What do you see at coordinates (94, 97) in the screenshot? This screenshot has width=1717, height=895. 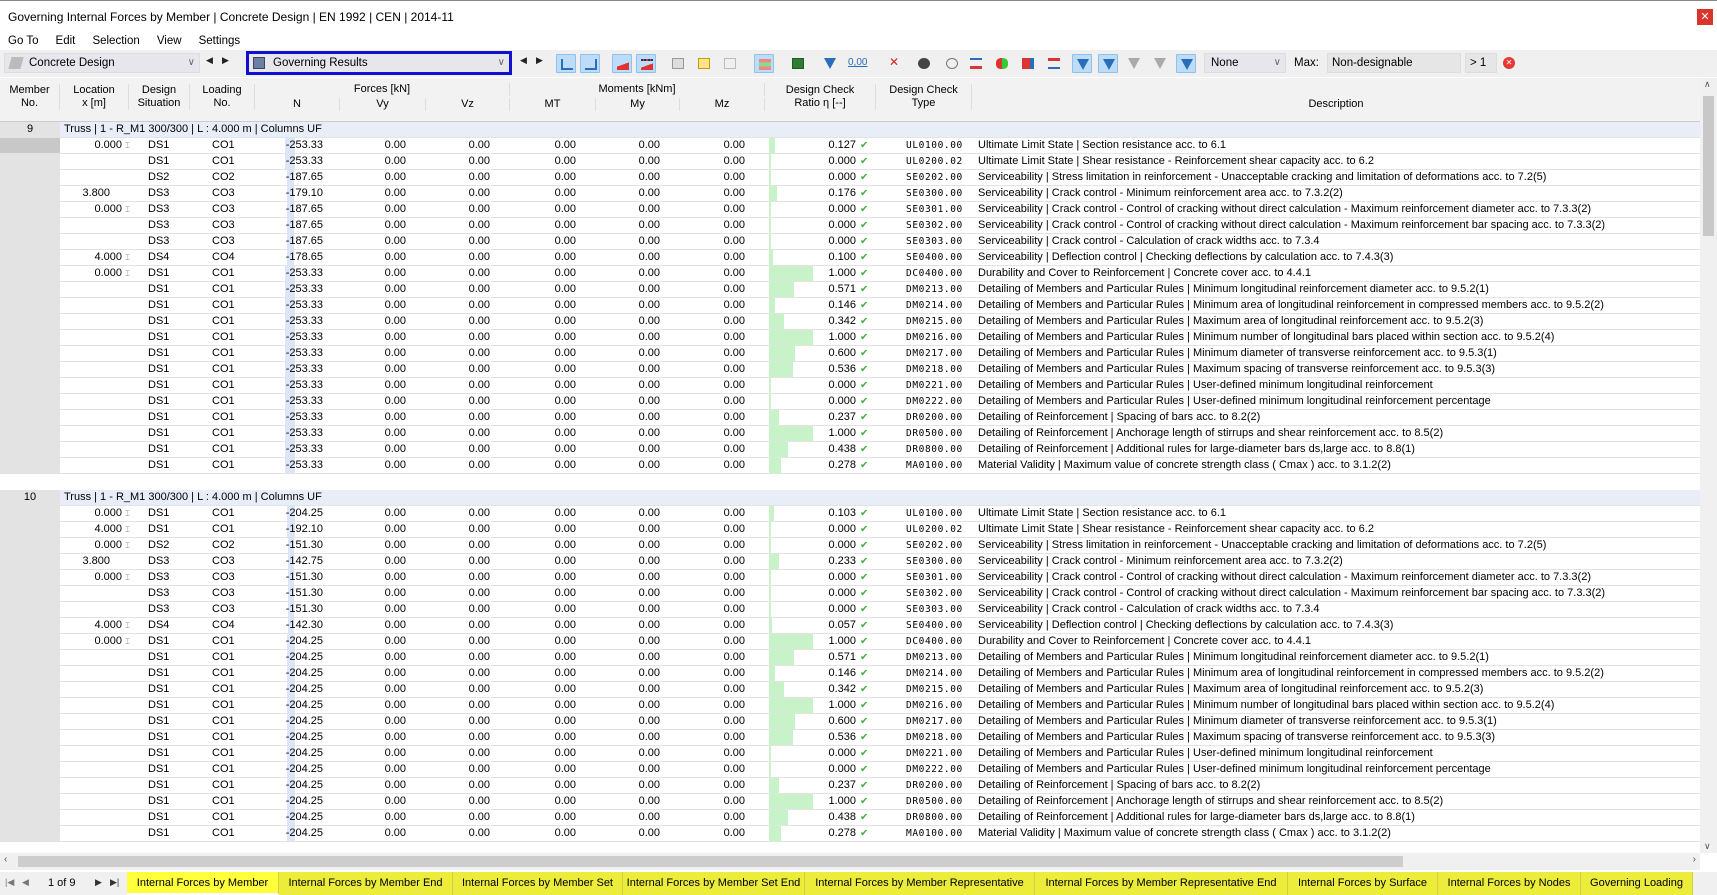 I see `header-location: Location x [m]` at bounding box center [94, 97].